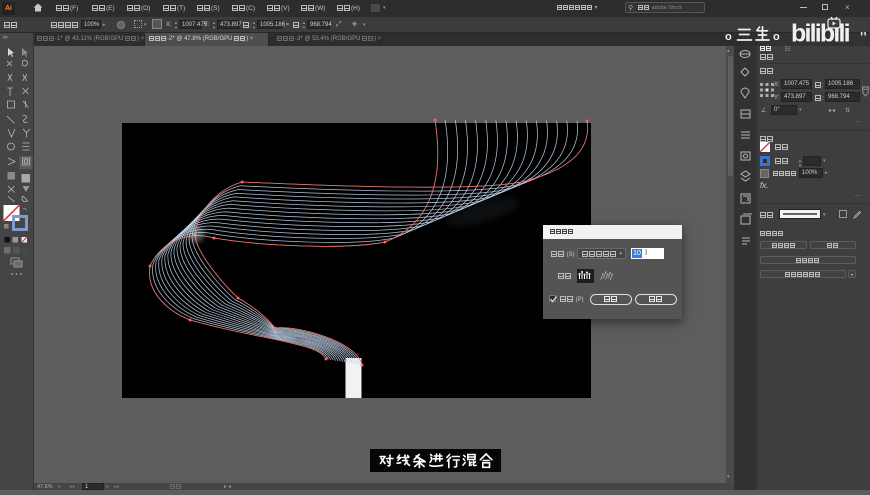 The image size is (870, 495). What do you see at coordinates (820, 33) in the screenshot?
I see `svg-text: bilibili` at bounding box center [820, 33].